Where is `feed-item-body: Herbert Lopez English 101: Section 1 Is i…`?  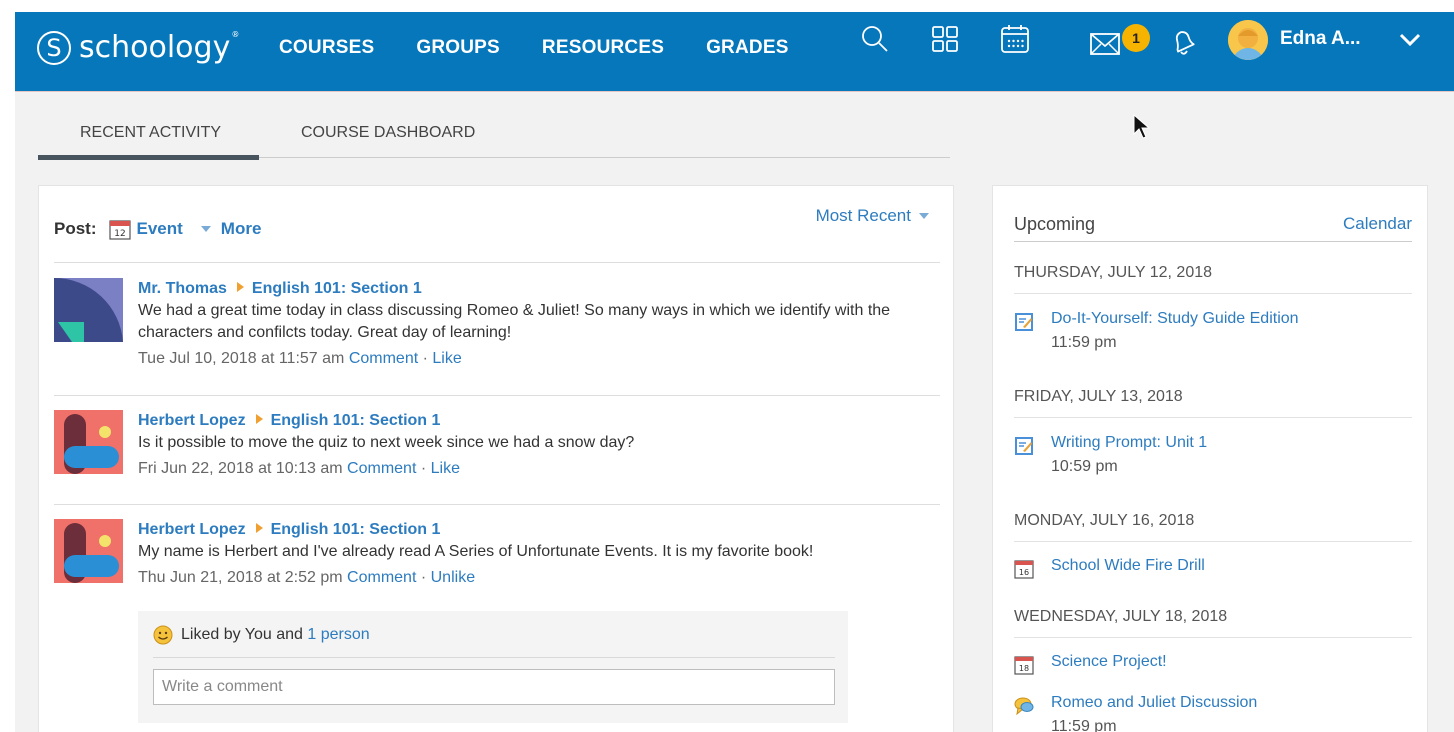 feed-item-body: Herbert Lopez English 101: Section 1 Is i… is located at coordinates (538, 445).